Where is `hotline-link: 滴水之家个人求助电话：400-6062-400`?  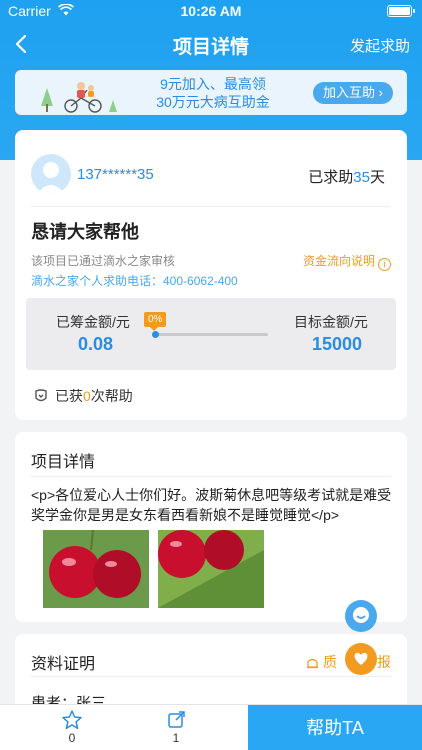
hotline-link: 滴水之家个人求助电话：400-6062-400 is located at coordinates (134, 280).